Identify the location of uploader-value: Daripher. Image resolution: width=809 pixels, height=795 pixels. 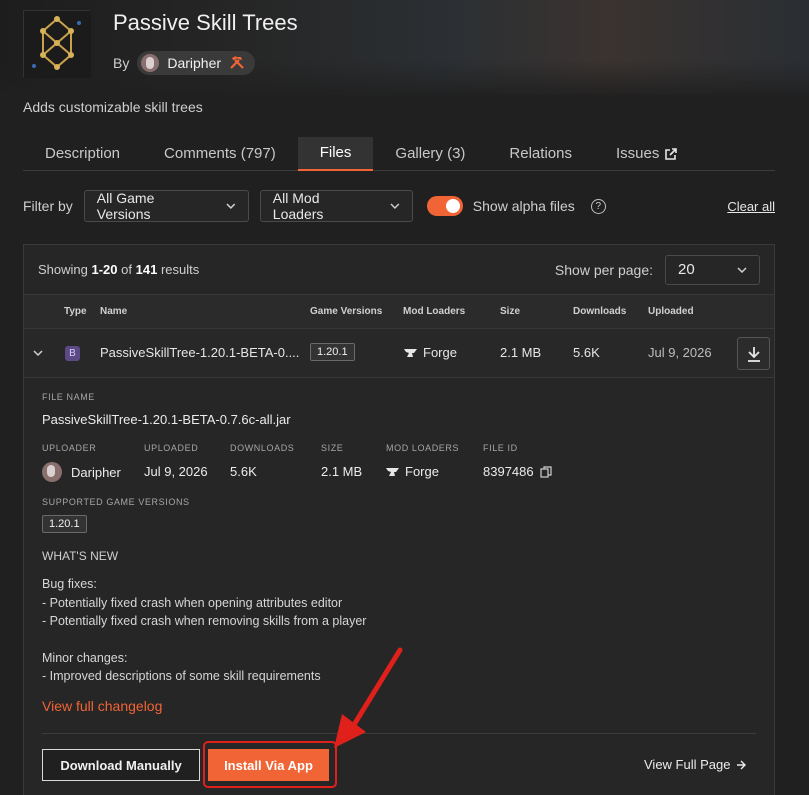
(81, 472).